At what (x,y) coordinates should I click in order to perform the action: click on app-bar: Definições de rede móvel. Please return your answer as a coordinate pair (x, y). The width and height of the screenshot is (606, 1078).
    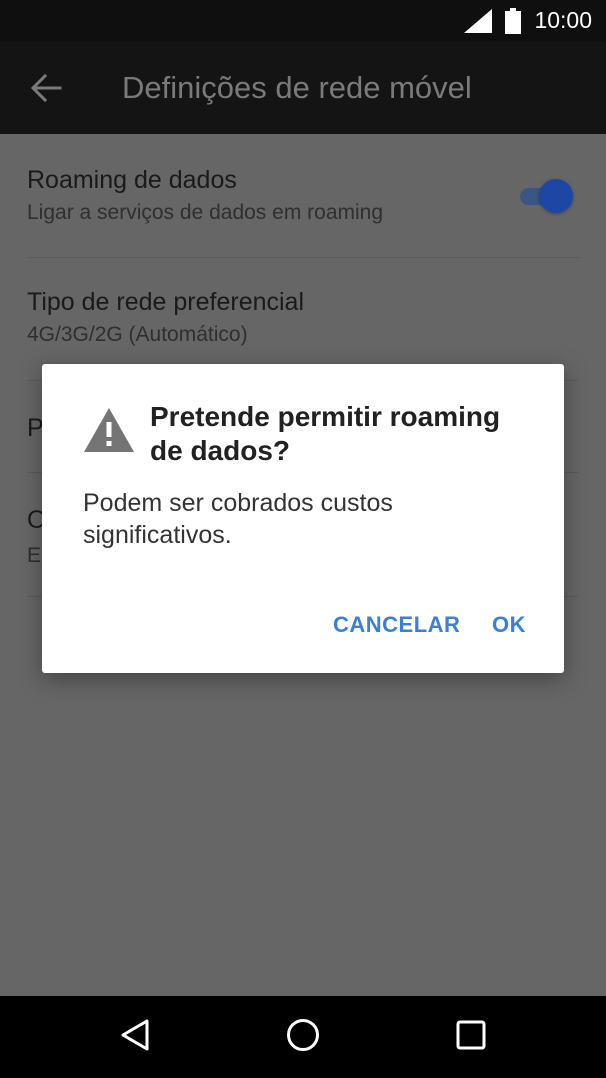
    Looking at the image, I should click on (303, 88).